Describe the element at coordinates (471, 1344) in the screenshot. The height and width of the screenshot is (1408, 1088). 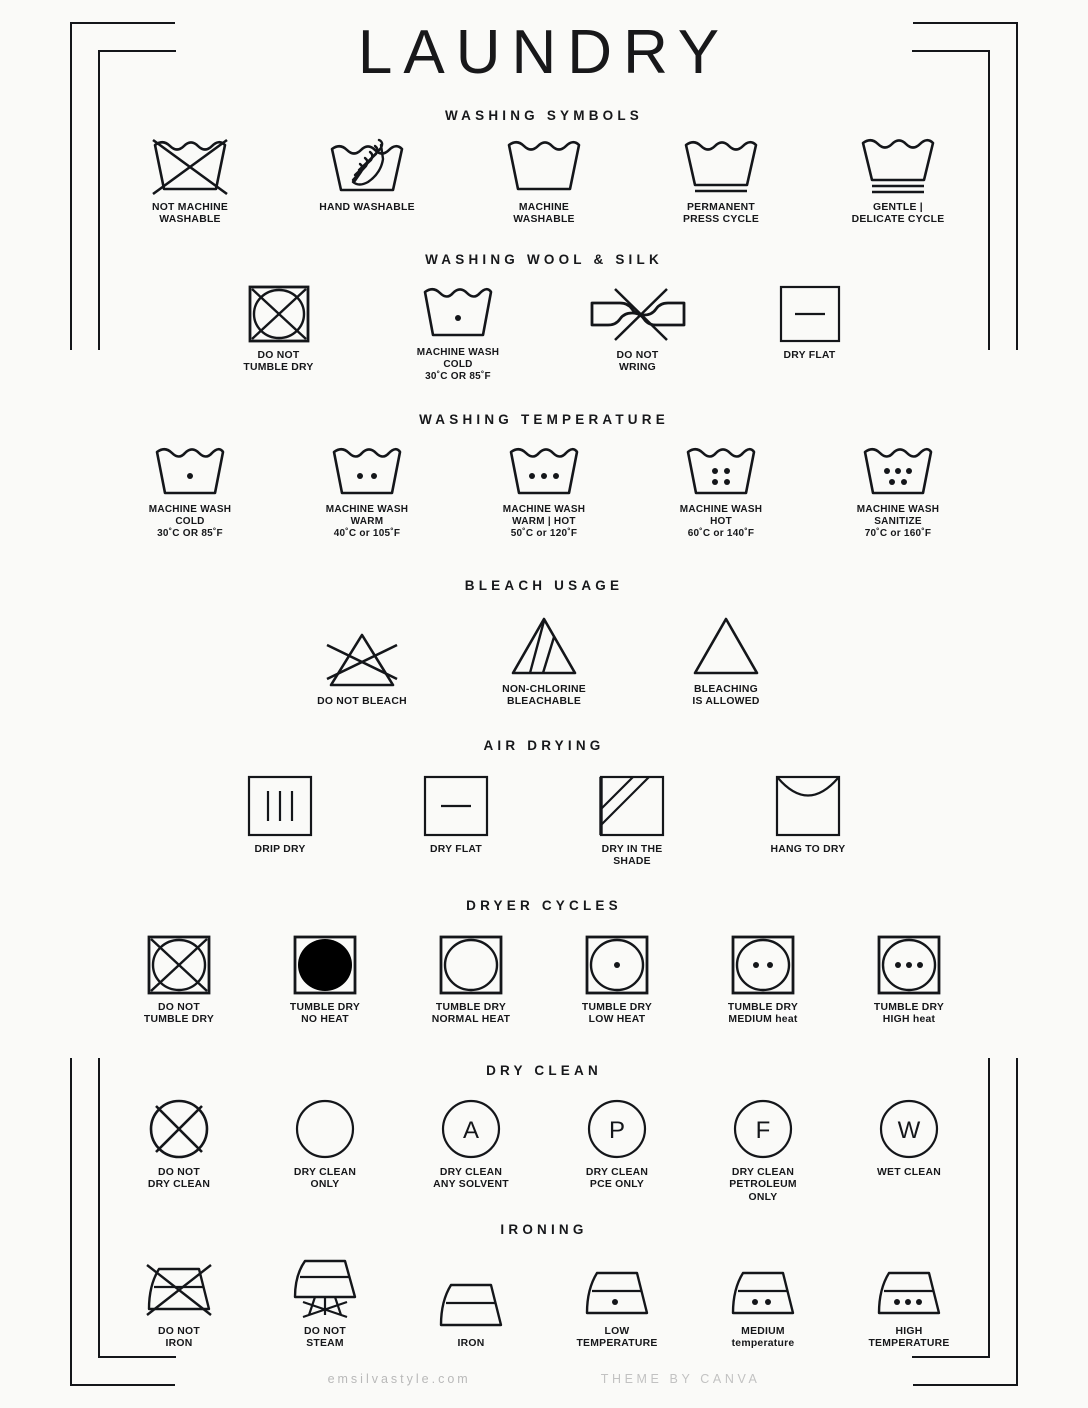
I see `symbol-label: IRON` at that location.